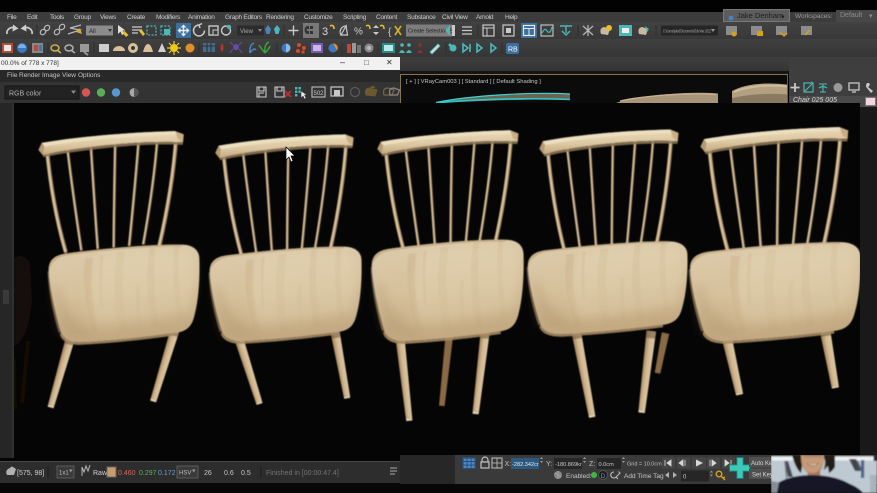 The height and width of the screenshot is (493, 877). Describe the element at coordinates (64, 474) in the screenshot. I see `svg-text: 1x1` at that location.